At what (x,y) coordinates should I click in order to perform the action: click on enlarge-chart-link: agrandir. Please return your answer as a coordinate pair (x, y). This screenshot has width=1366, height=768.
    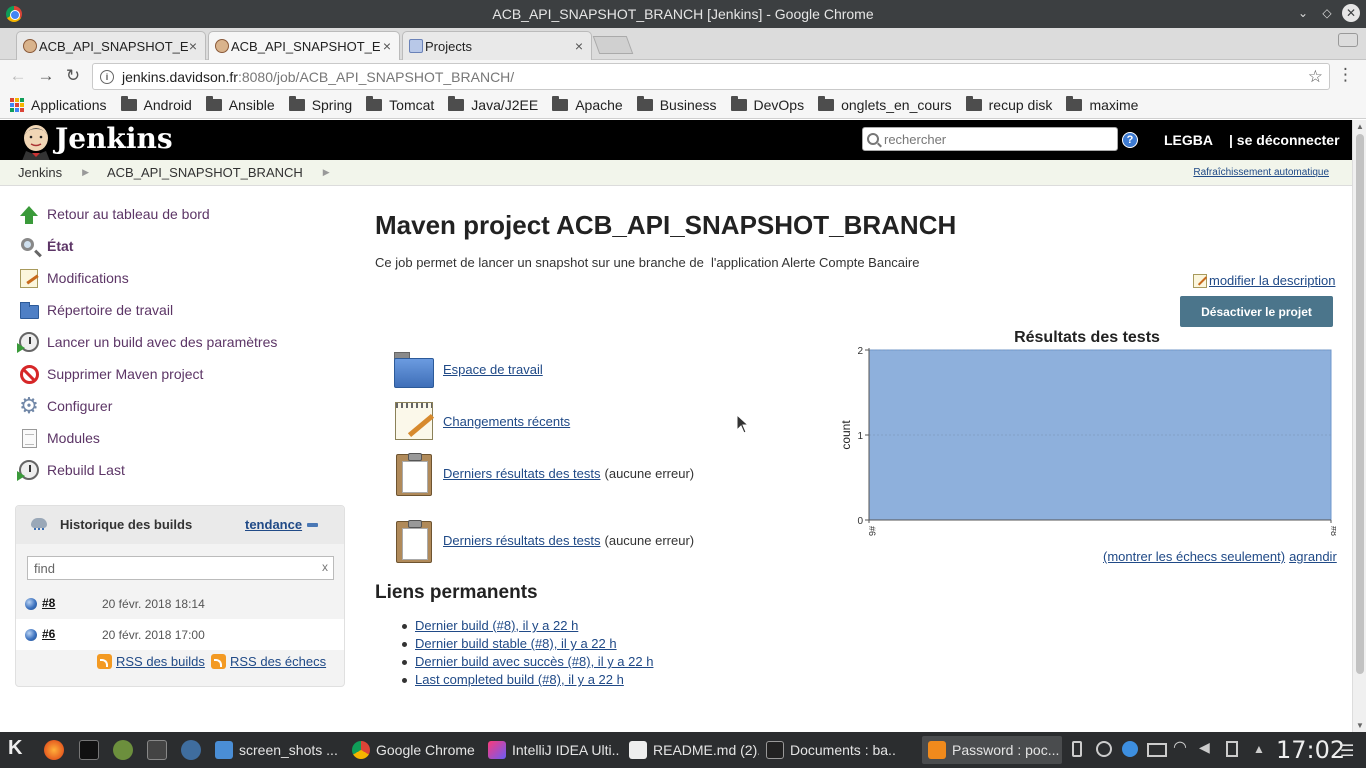
    Looking at the image, I should click on (1313, 556).